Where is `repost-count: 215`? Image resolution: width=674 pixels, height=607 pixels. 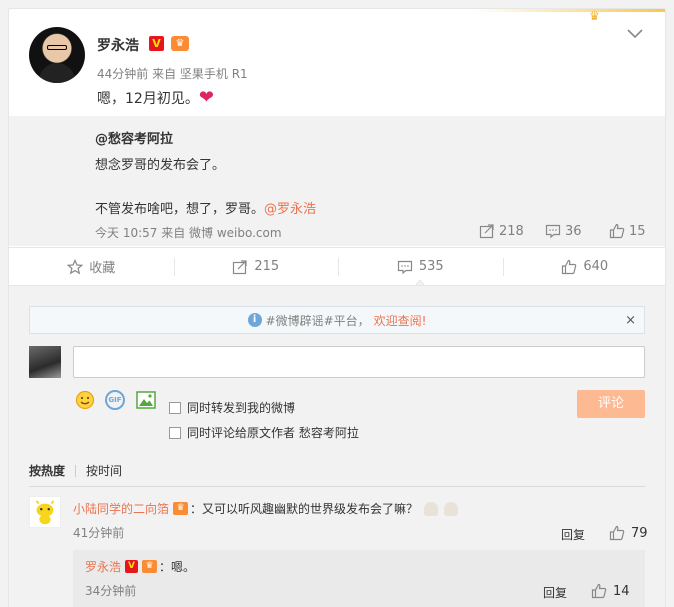 repost-count: 215 is located at coordinates (267, 266).